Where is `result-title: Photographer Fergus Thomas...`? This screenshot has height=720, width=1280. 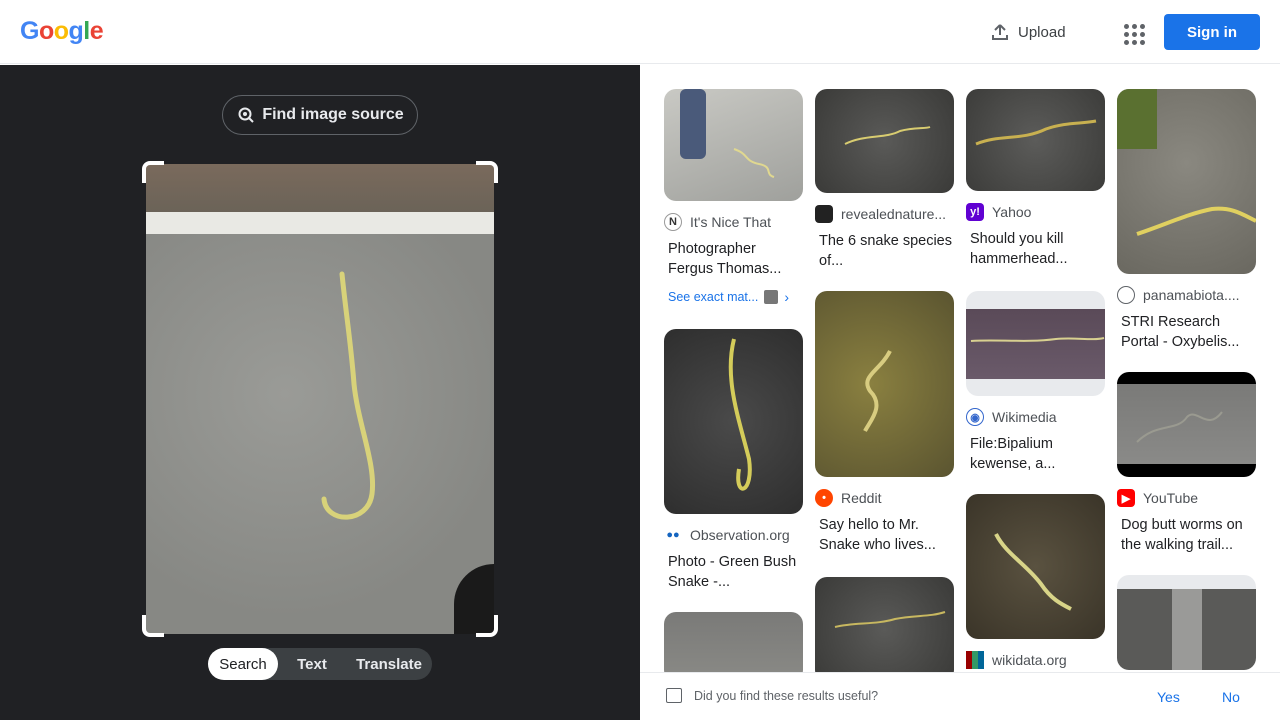 result-title: Photographer Fergus Thomas... is located at coordinates (733, 259).